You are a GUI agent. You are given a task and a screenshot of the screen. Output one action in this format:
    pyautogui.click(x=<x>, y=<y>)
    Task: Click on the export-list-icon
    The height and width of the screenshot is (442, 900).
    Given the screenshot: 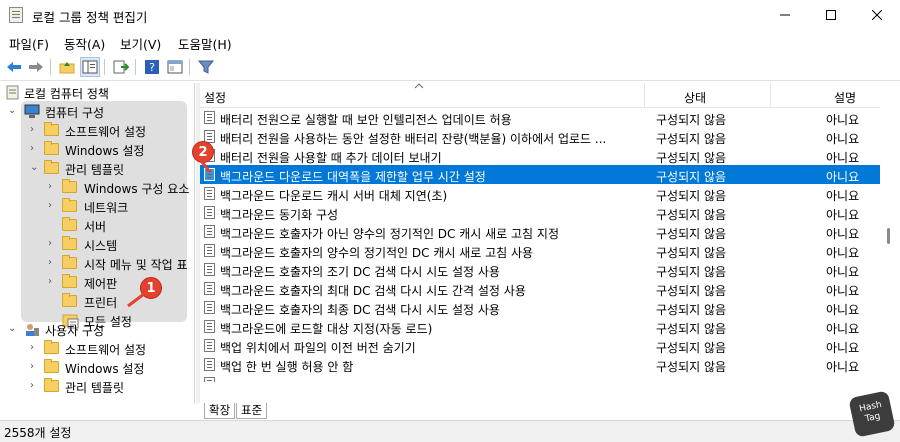 What is the action you would take?
    pyautogui.click(x=121, y=67)
    